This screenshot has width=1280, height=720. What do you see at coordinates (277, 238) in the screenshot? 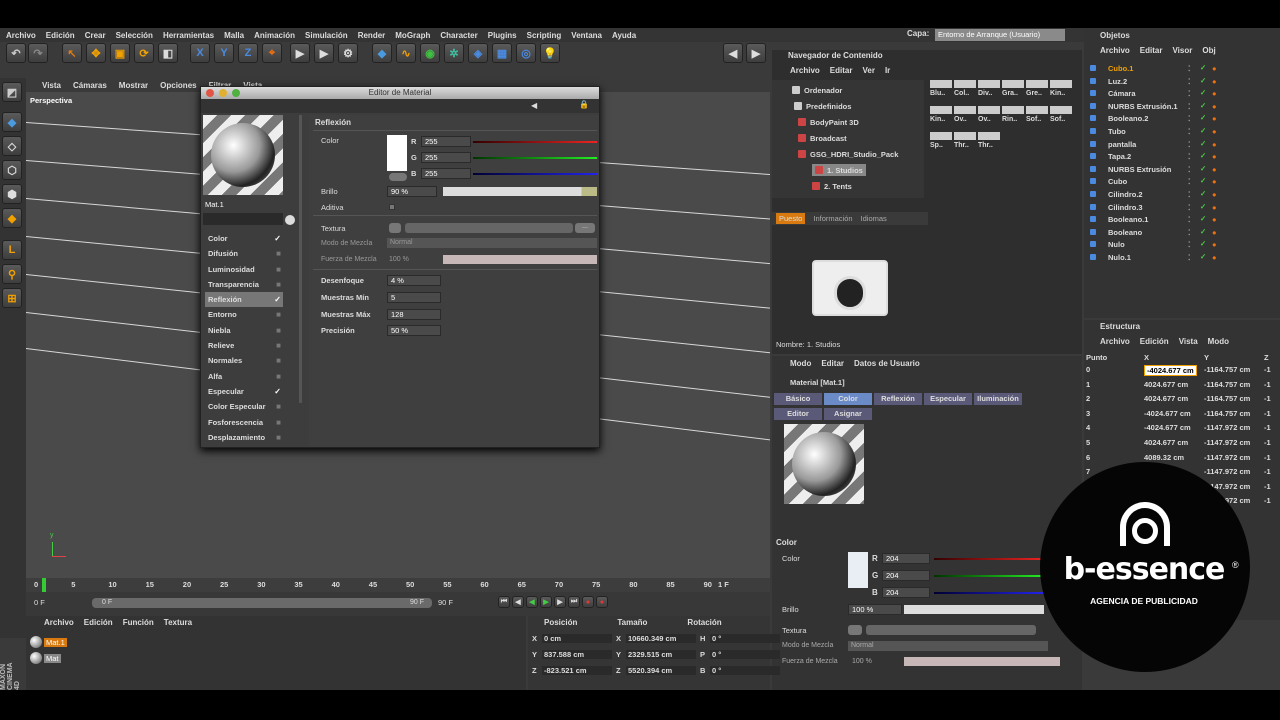
I see `channel-checkbox: ✓` at bounding box center [277, 238].